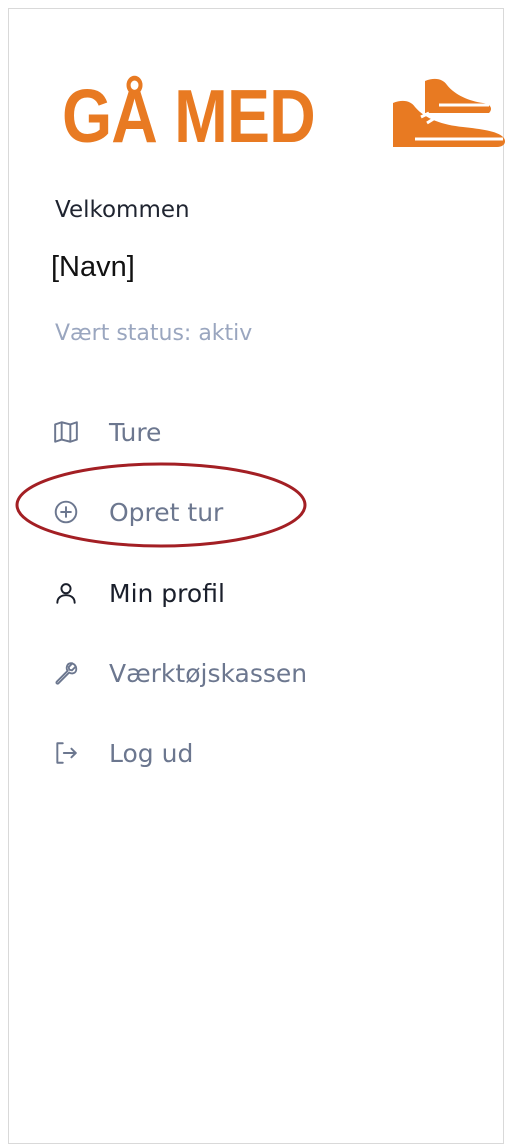 This screenshot has width=507, height=1148. Describe the element at coordinates (66, 432) in the screenshot. I see `map-icon` at that location.